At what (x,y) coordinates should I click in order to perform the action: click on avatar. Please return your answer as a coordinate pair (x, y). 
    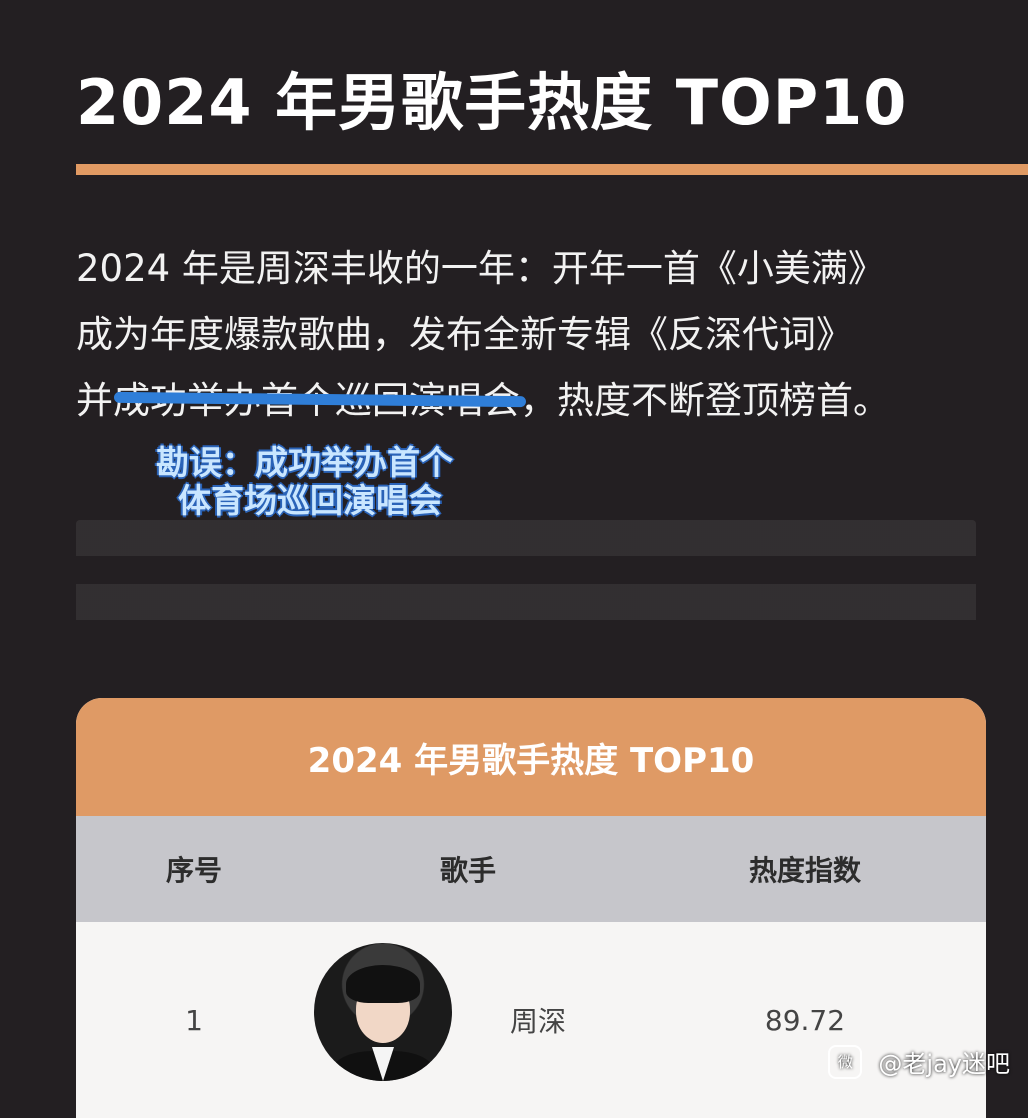
    Looking at the image, I should click on (383, 1012).